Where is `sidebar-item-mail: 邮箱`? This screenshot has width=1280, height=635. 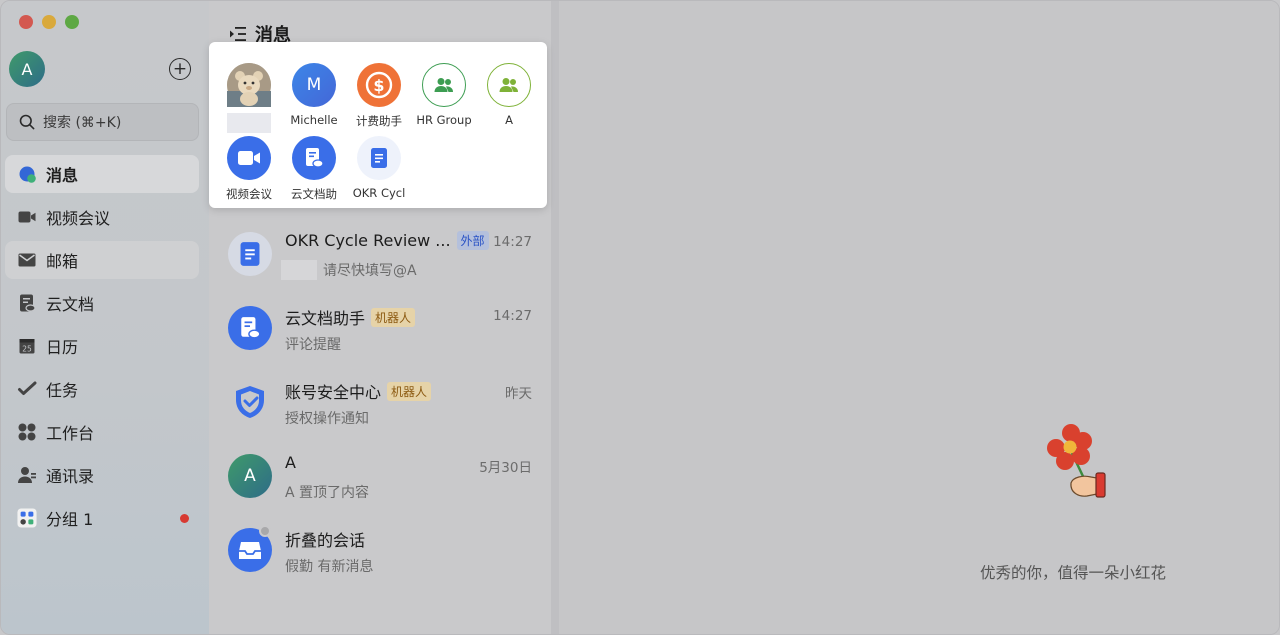
sidebar-item-mail: 邮箱 is located at coordinates (102, 260).